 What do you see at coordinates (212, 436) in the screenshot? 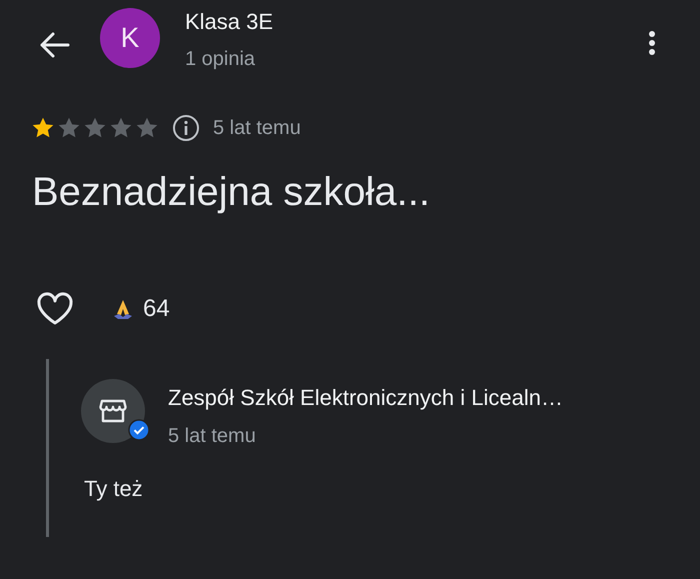
I see `reply-time: 5 lat temu` at bounding box center [212, 436].